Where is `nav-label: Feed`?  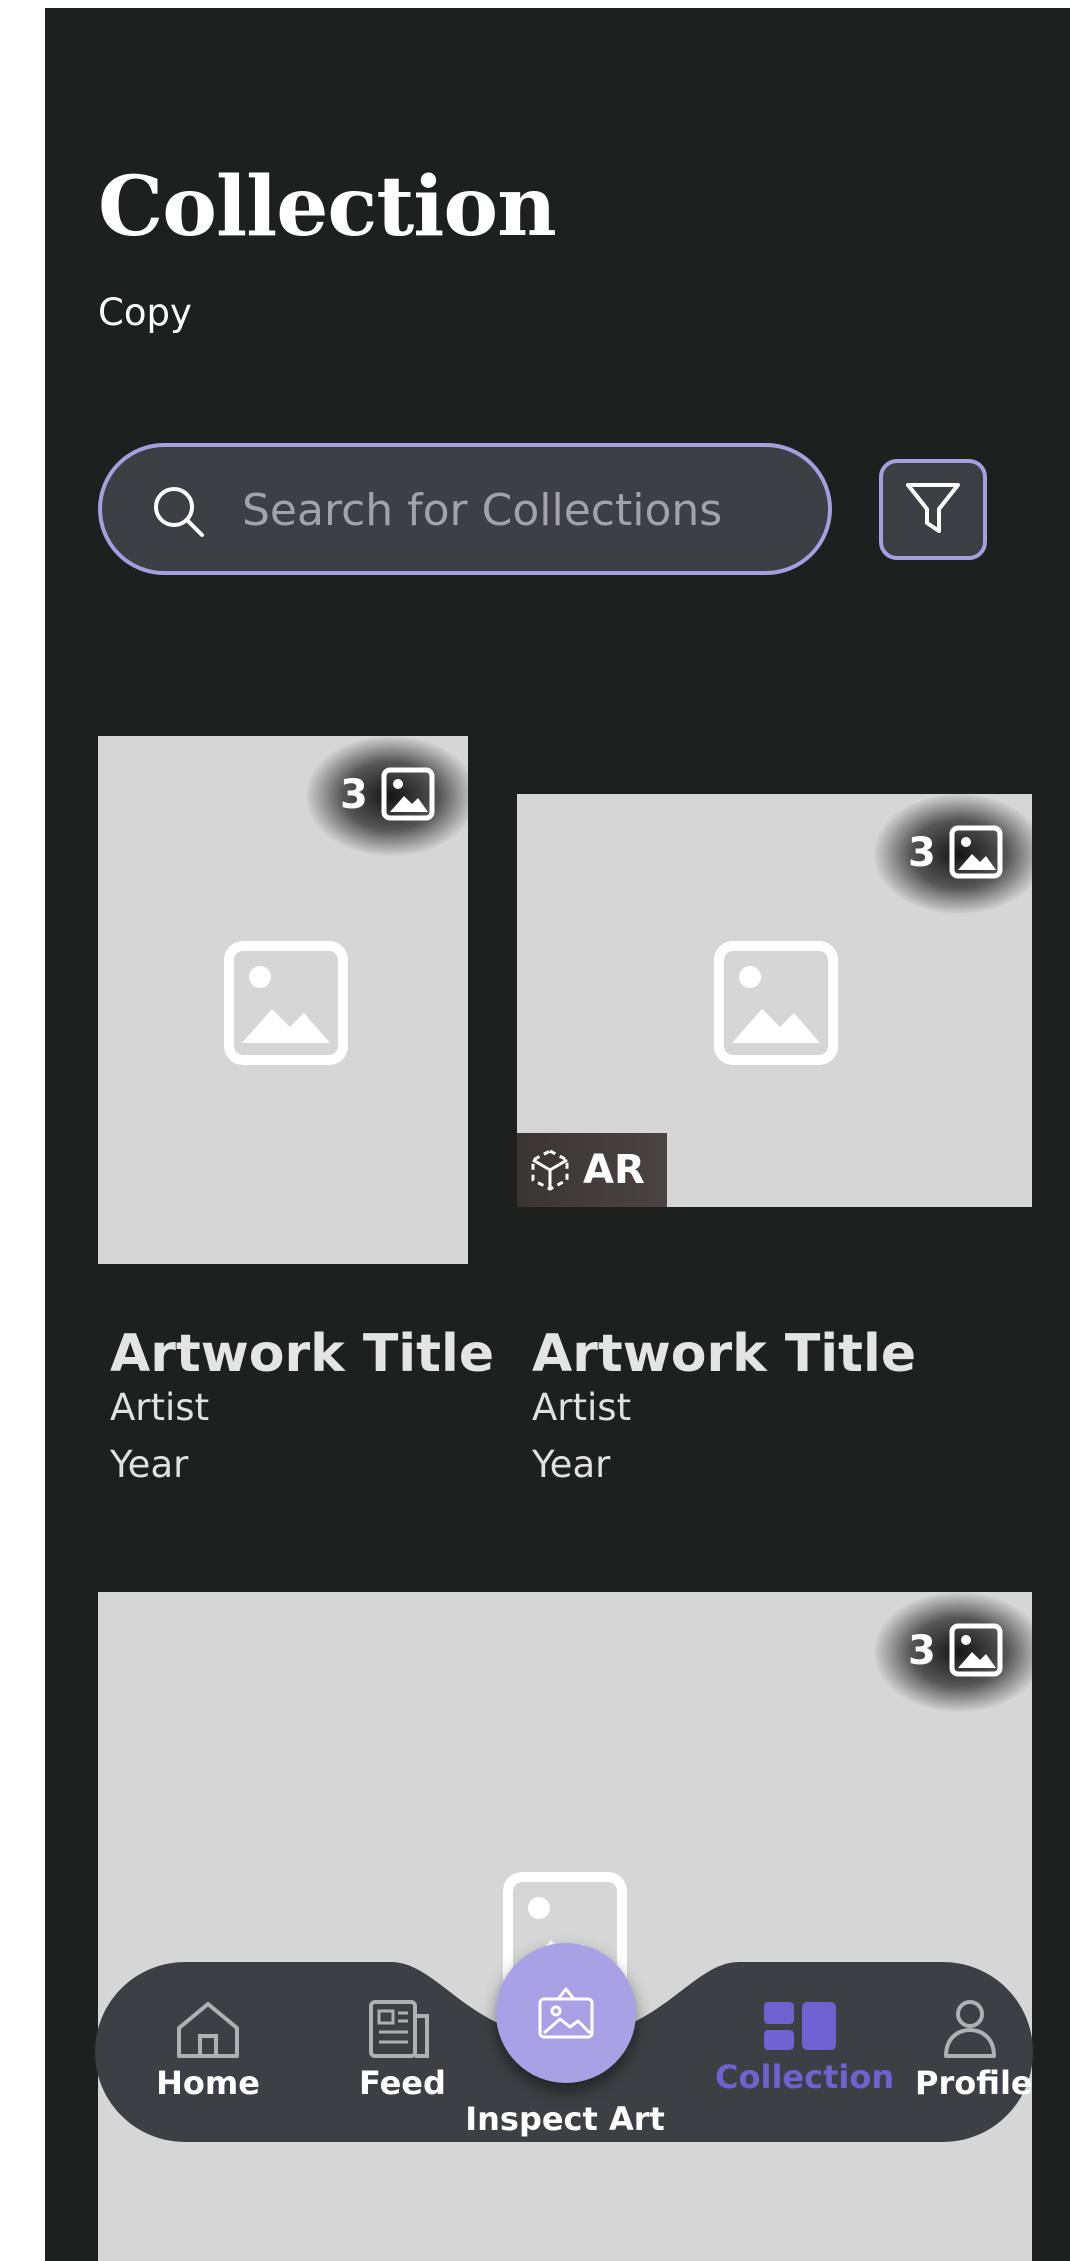 nav-label: Feed is located at coordinates (402, 2083).